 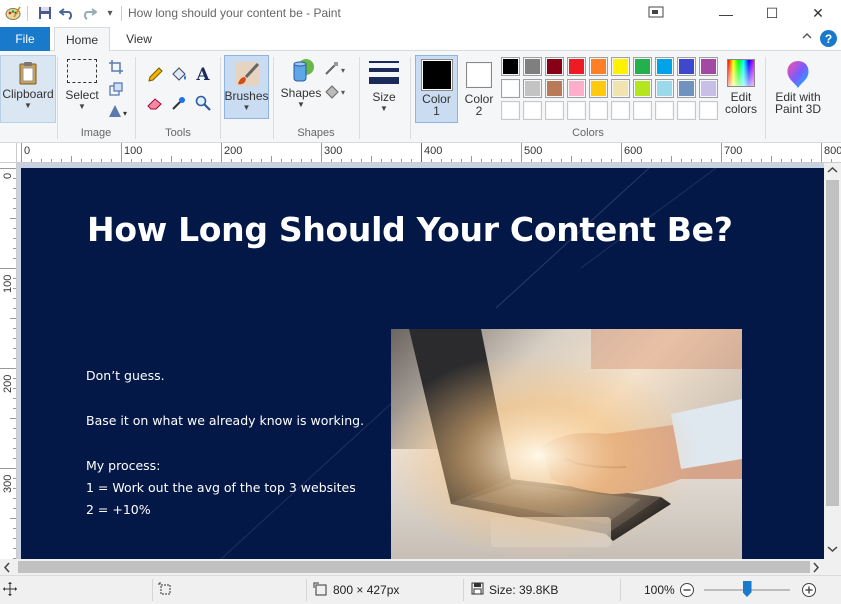 I want to click on horizontal-scroll-thumb, so click(x=414, y=567).